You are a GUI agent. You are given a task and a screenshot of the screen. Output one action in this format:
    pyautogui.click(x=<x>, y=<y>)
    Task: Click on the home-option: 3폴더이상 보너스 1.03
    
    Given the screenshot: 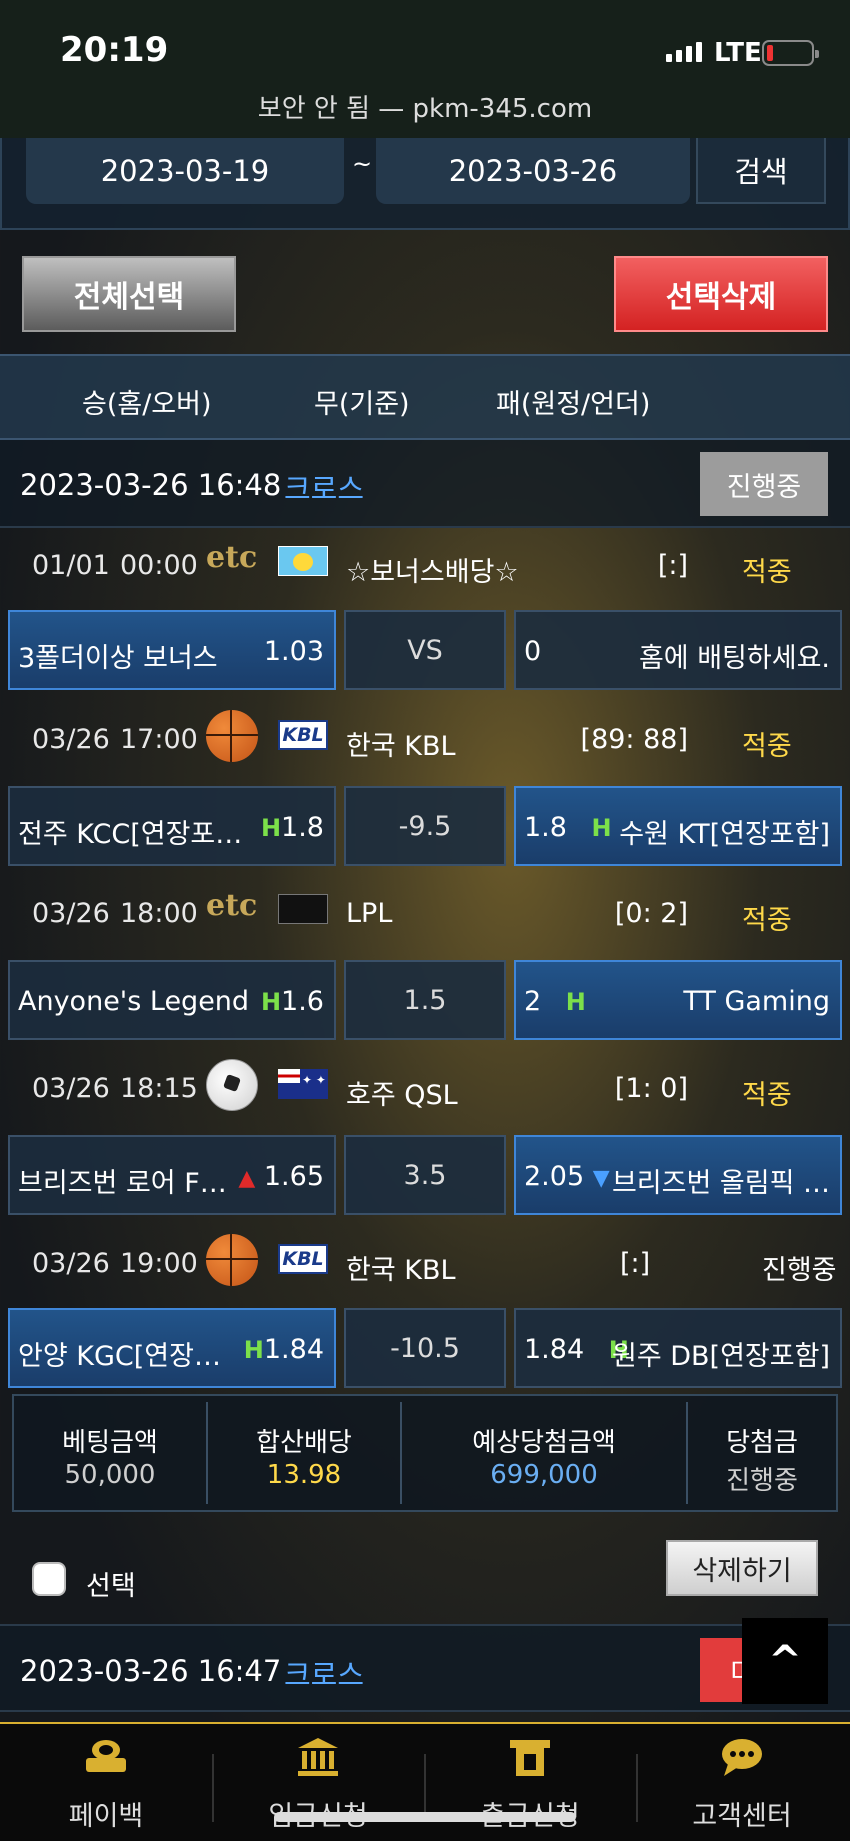 What is the action you would take?
    pyautogui.click(x=172, y=650)
    